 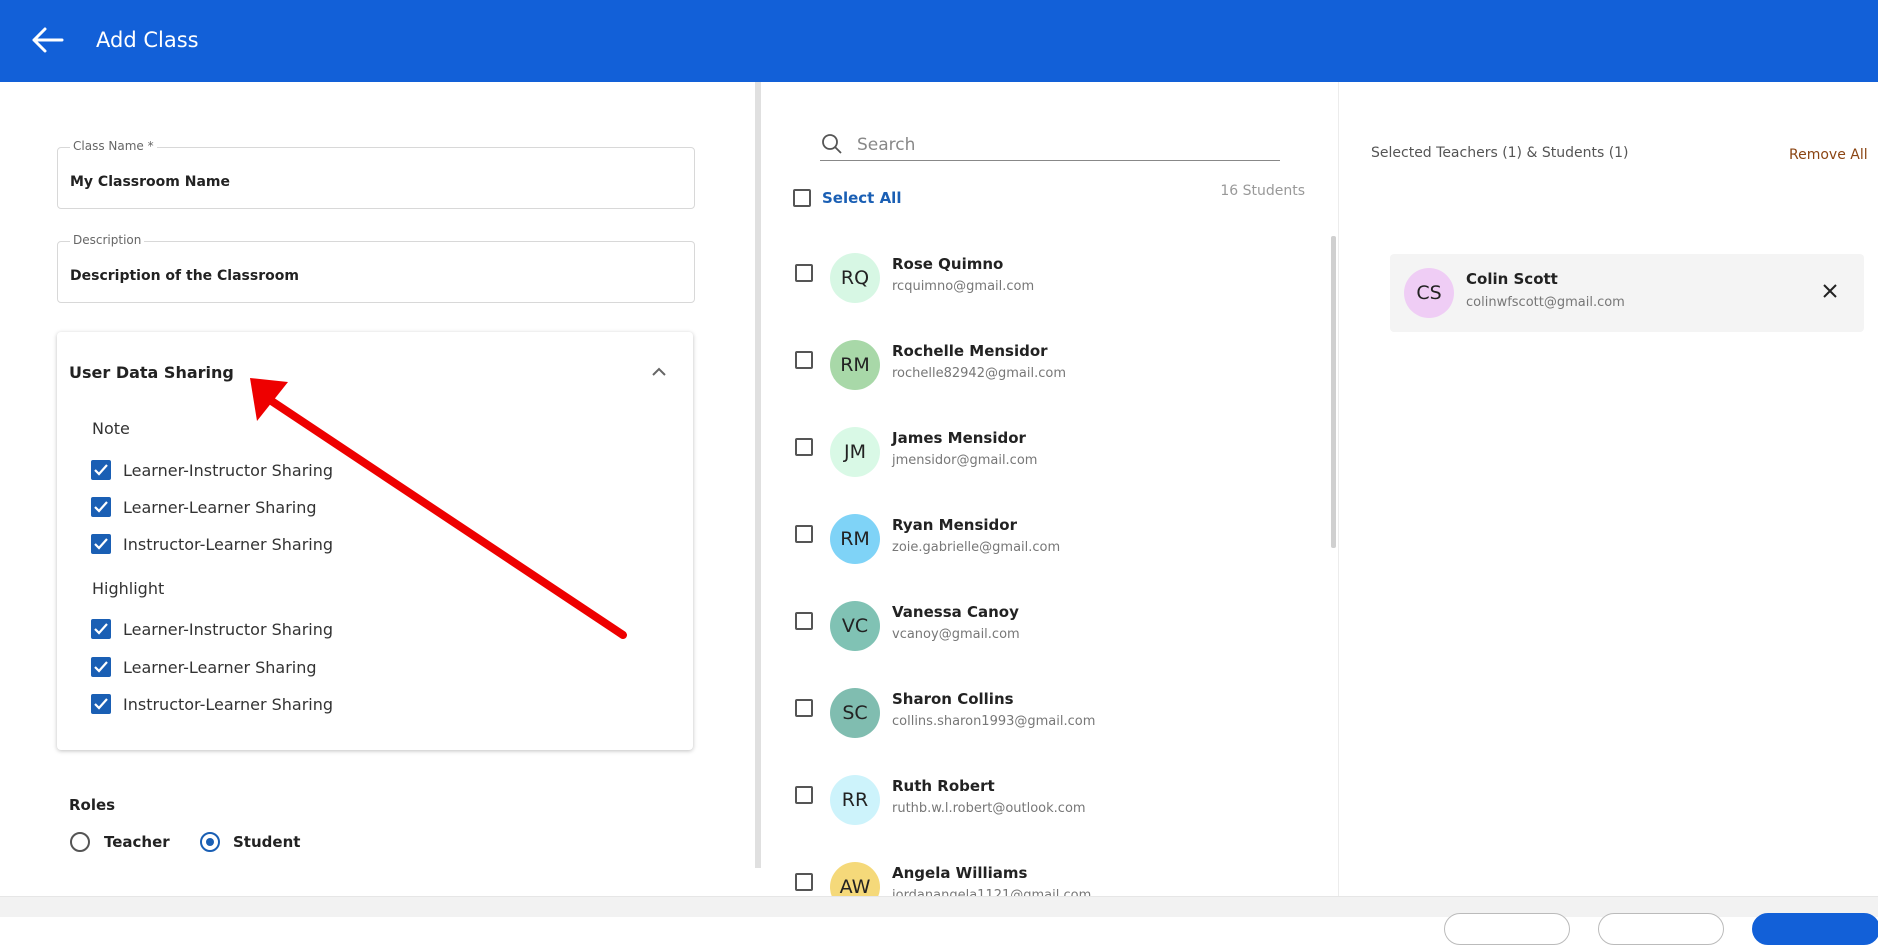 I want to click on description-field: Description Description of the Classroom, so click(x=376, y=268).